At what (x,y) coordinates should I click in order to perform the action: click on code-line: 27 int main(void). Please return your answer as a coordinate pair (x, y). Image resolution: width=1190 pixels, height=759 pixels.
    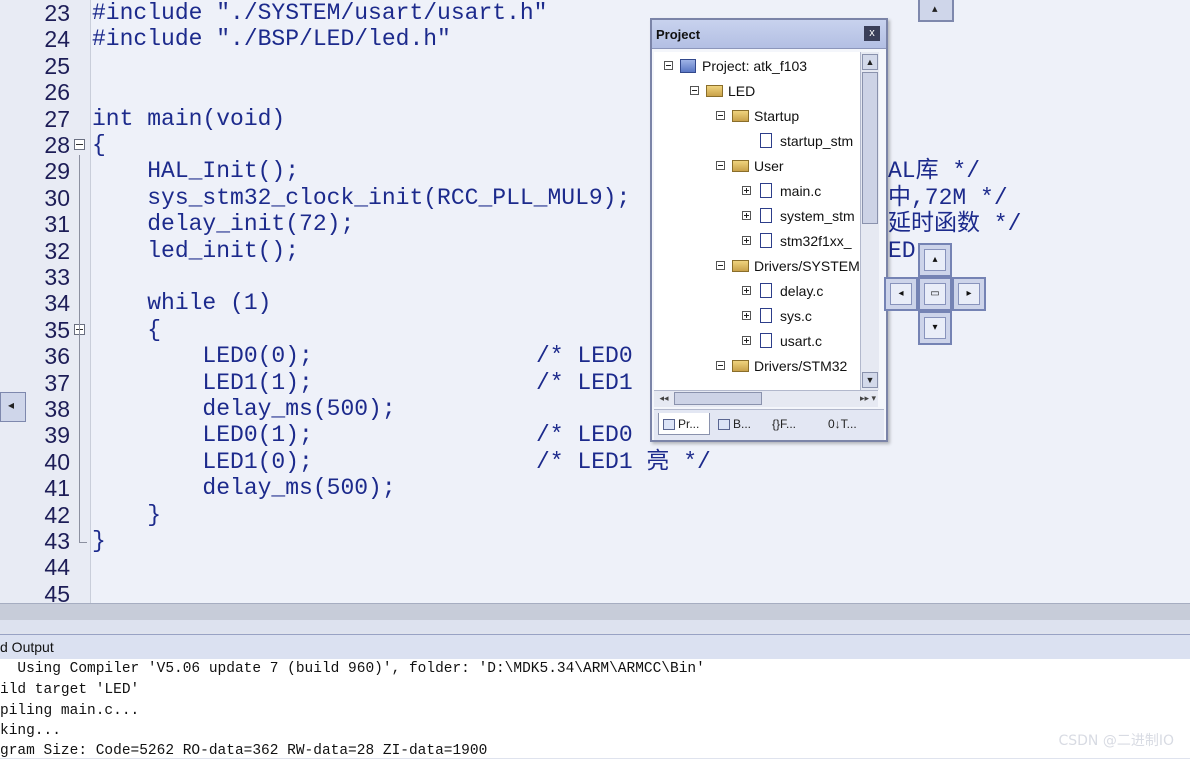
    Looking at the image, I should click on (595, 119).